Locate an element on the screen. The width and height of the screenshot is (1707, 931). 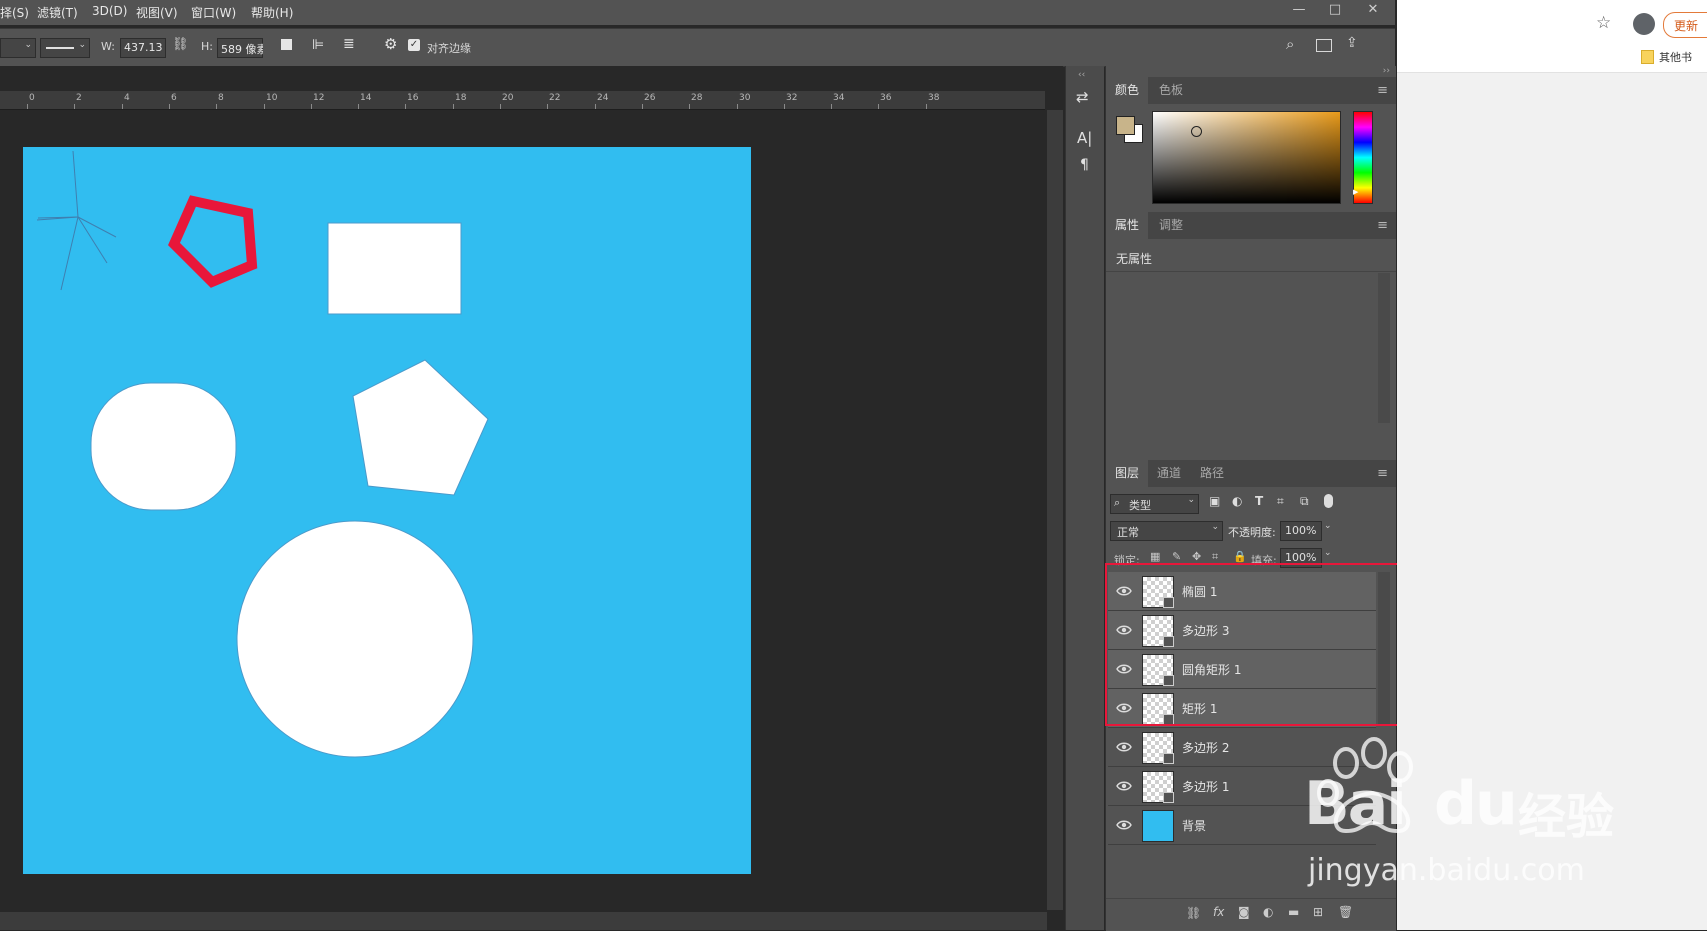
star-icon: ☆ is located at coordinates (1603, 23).